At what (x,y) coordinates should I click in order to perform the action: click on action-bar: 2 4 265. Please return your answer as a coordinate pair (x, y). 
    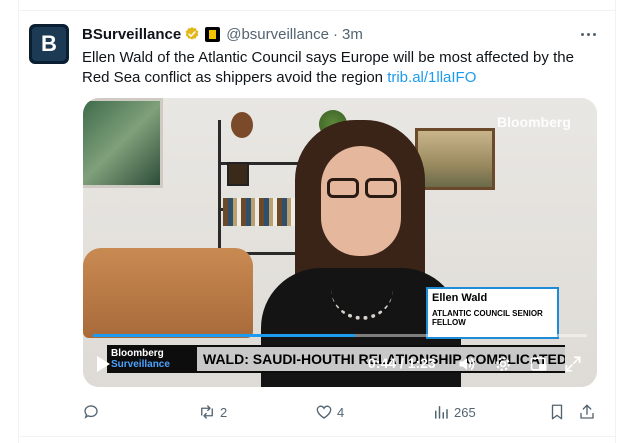
    Looking at the image, I should click on (342, 412).